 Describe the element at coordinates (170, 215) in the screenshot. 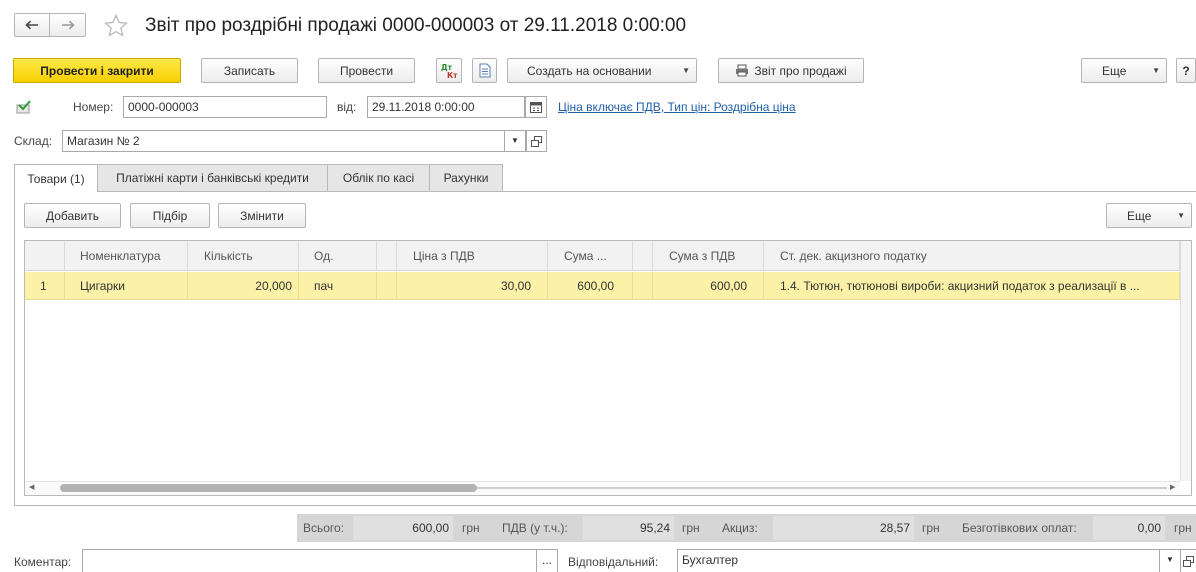

I see `selection-button: Підбір` at that location.